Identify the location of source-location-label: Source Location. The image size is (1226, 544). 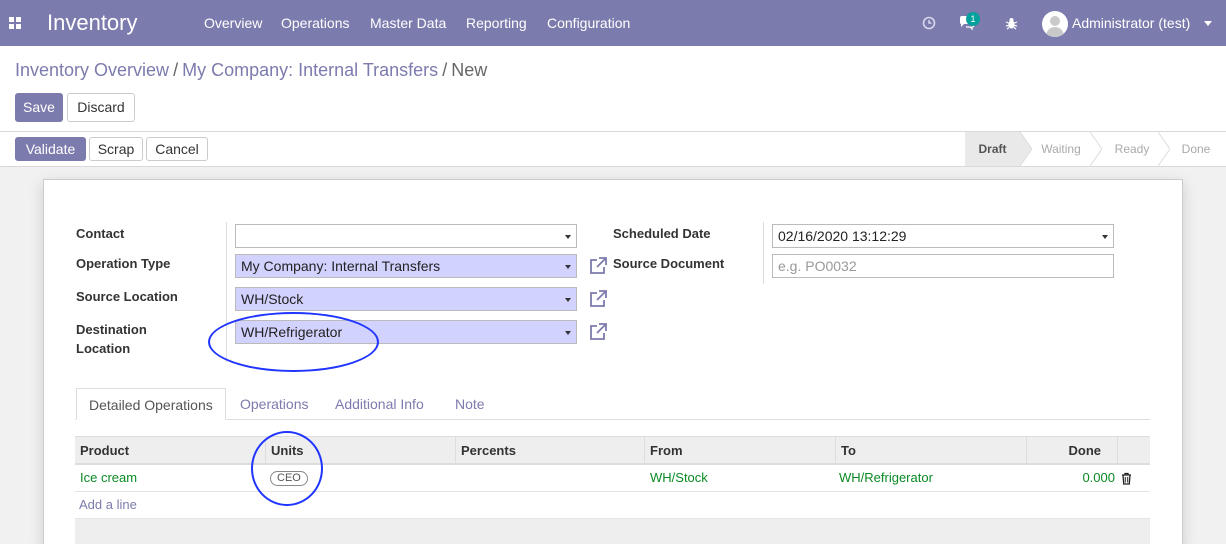
(127, 296).